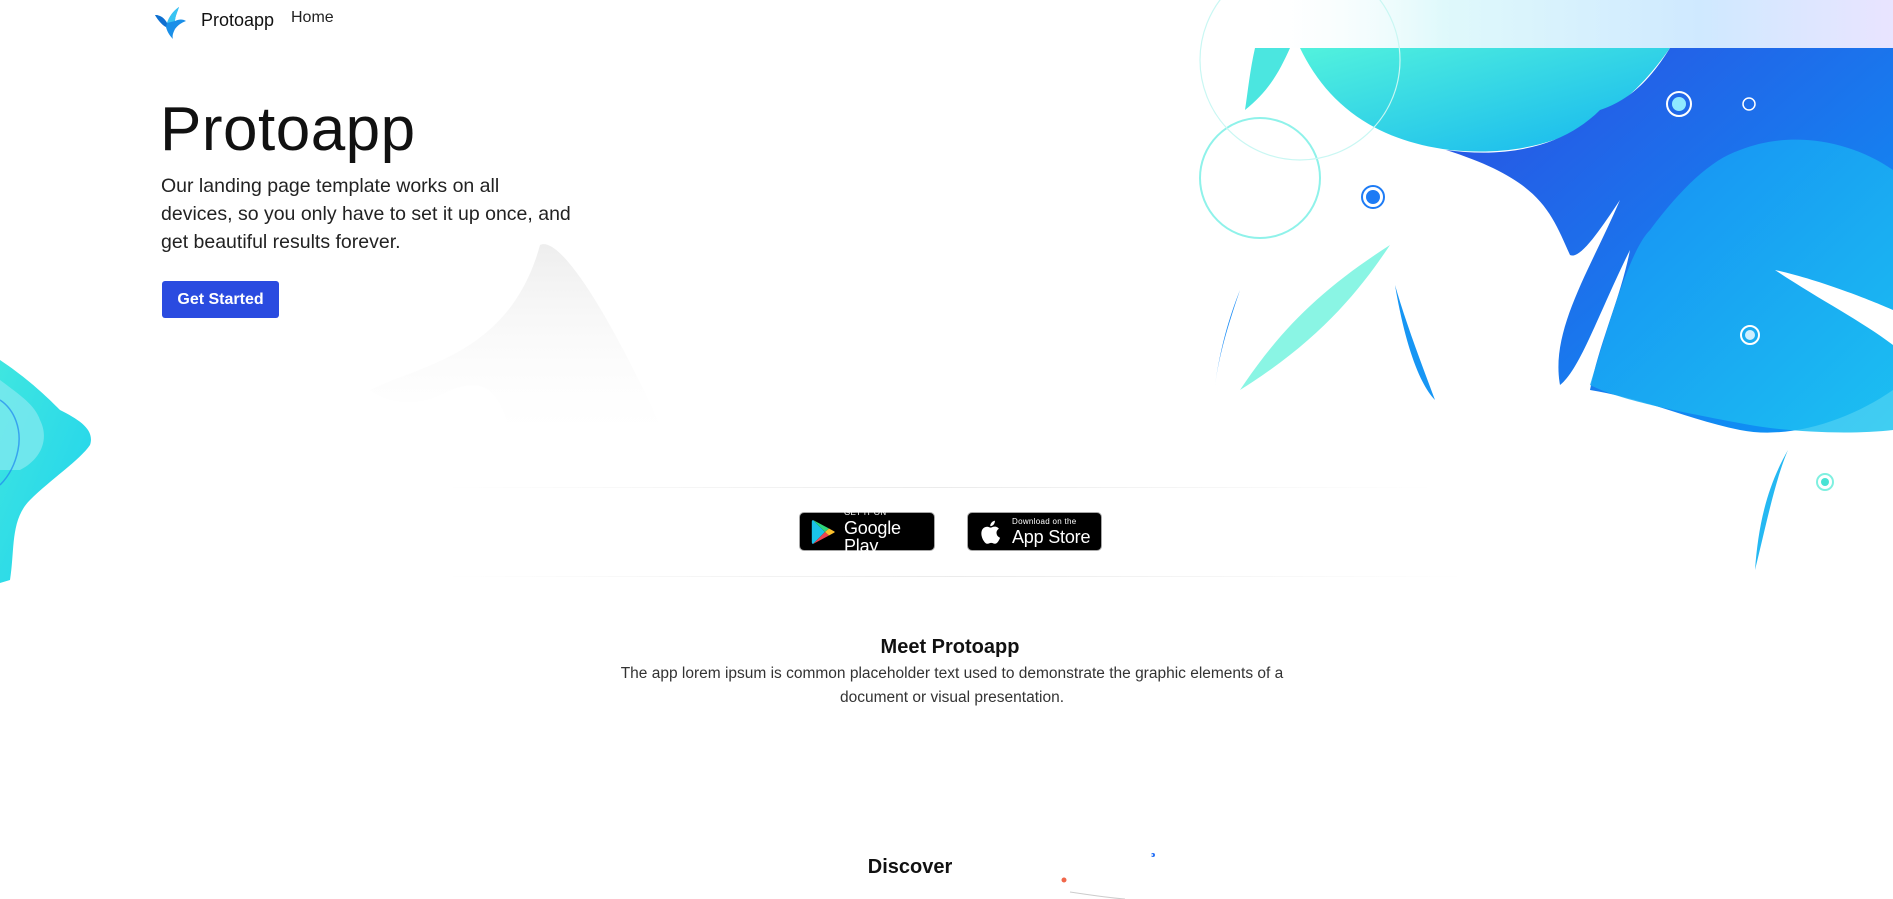 The height and width of the screenshot is (899, 1893). I want to click on background-blob-shape, so click(515, 339).